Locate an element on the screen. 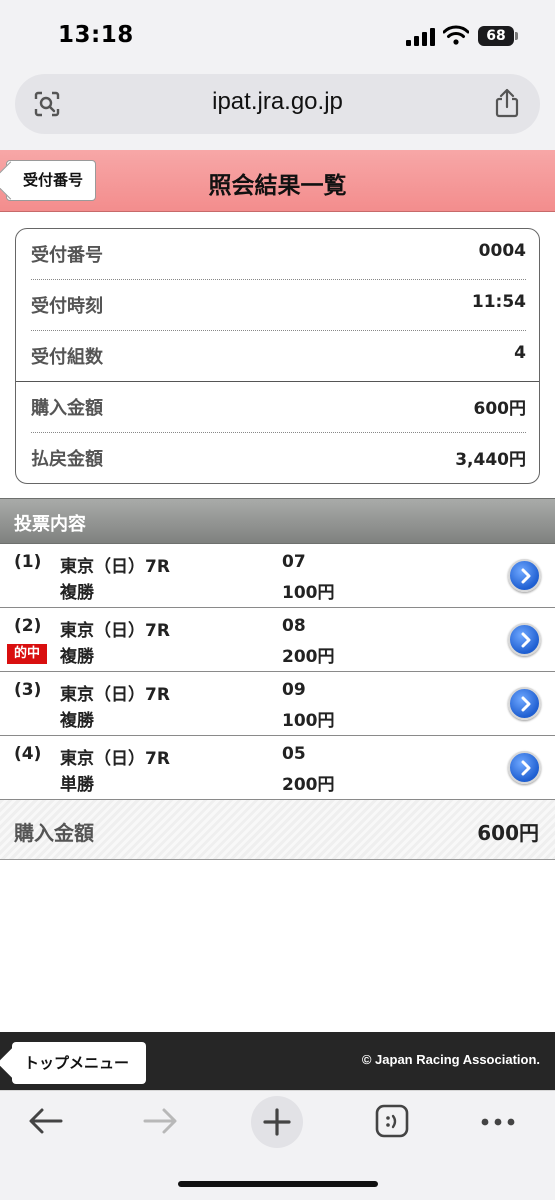 This screenshot has height=1200, width=555. top-menu-button: トップメニュー is located at coordinates (79, 1063).